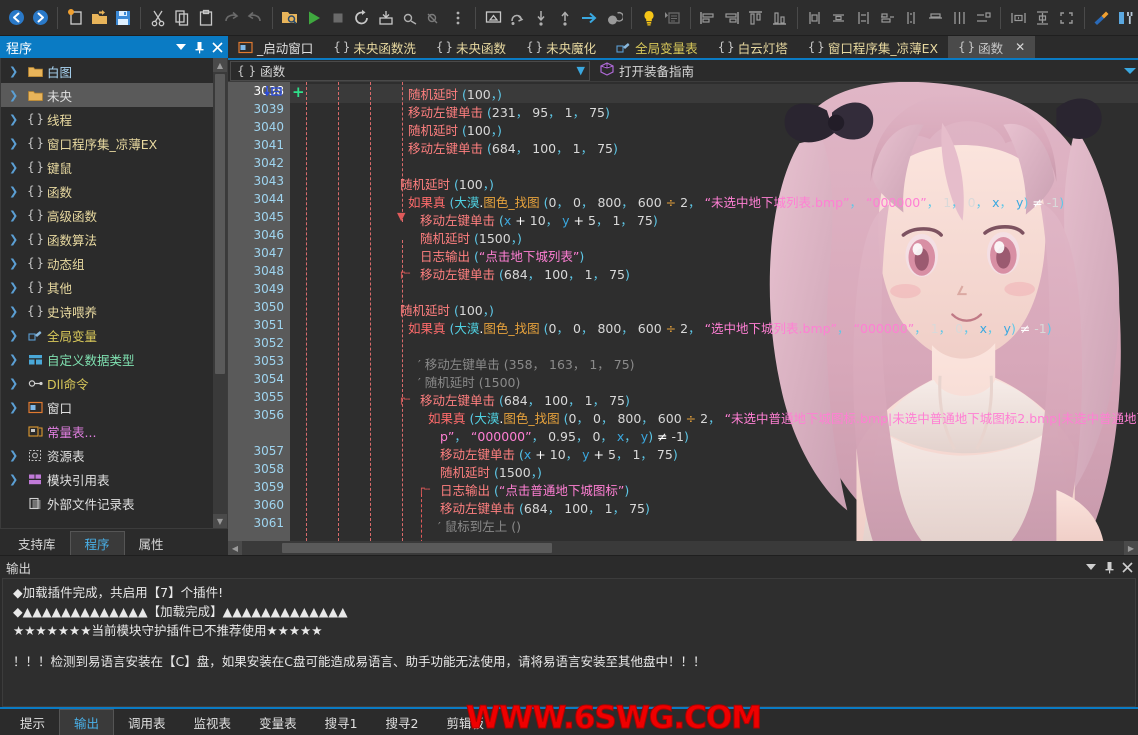  I want to click on editor-tab-7: { } 函数 ✕, so click(992, 47).